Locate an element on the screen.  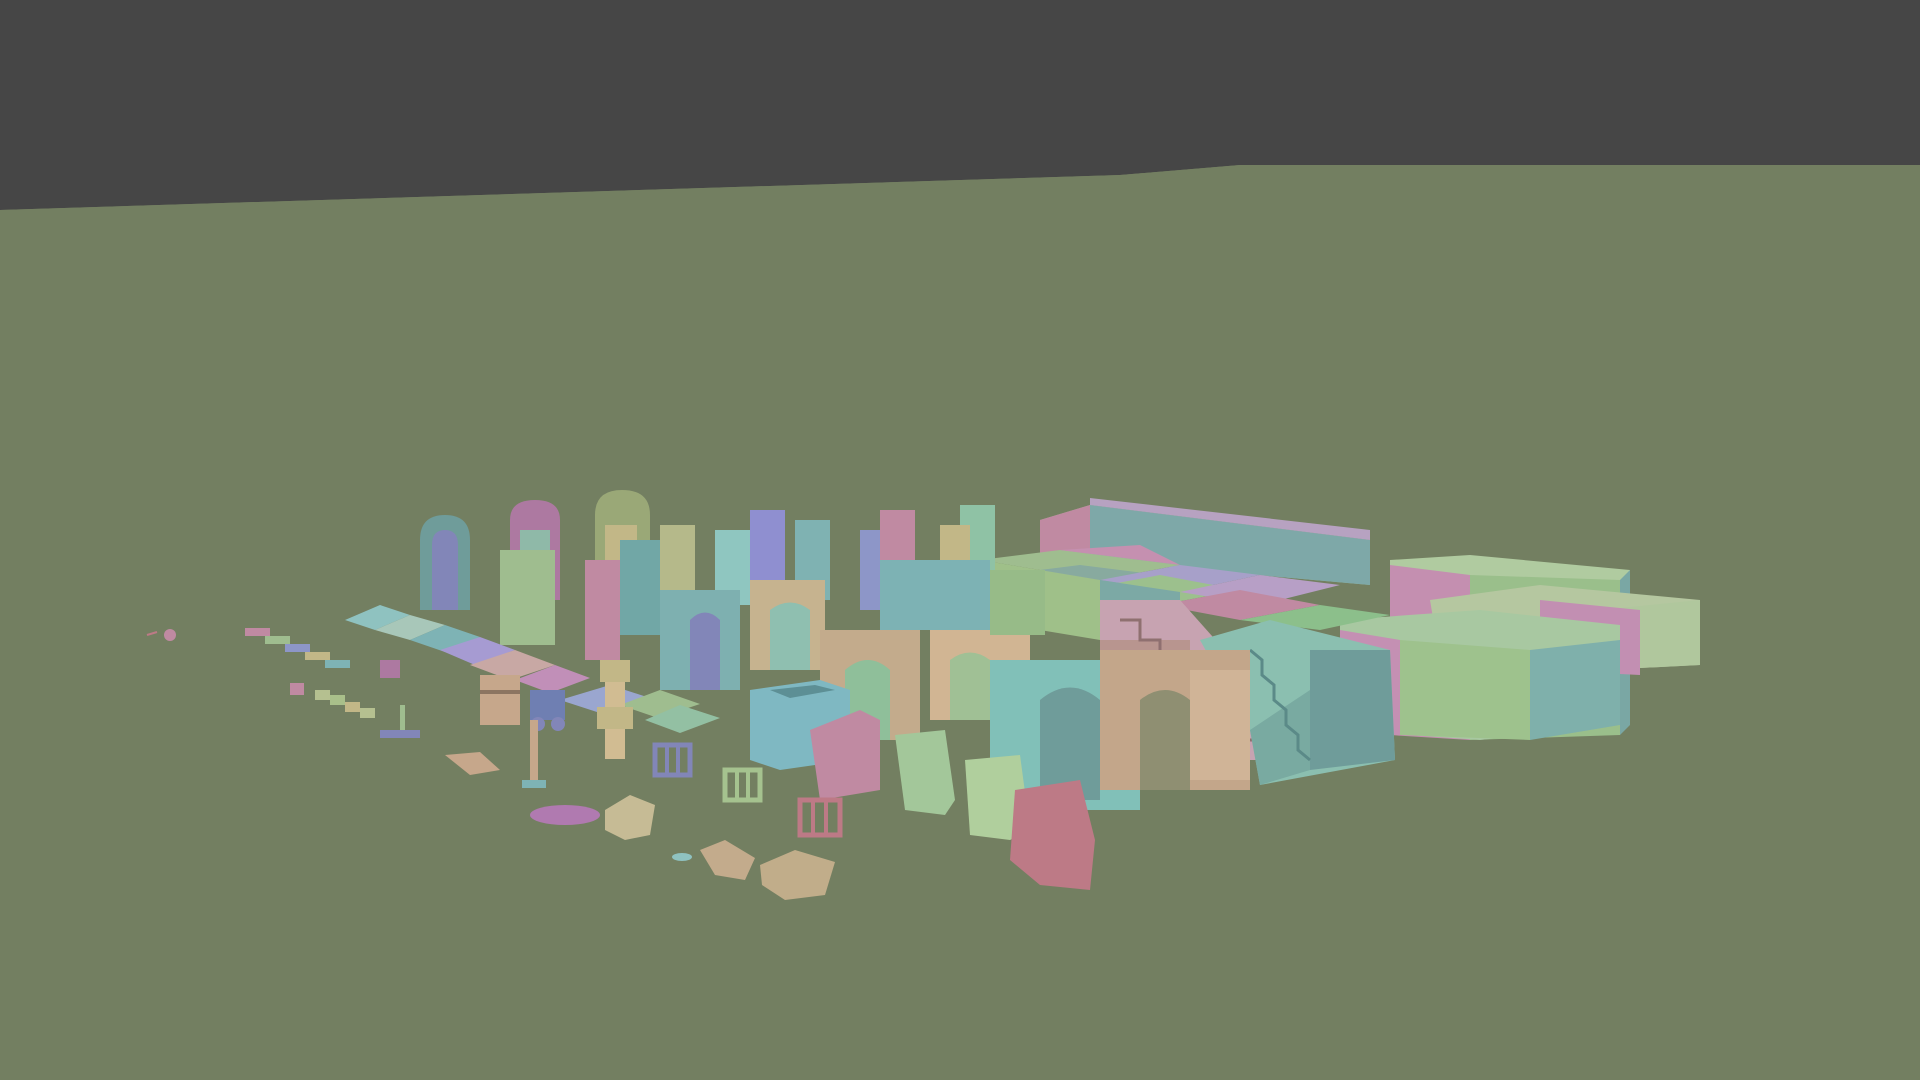
green-post is located at coordinates (402, 717).